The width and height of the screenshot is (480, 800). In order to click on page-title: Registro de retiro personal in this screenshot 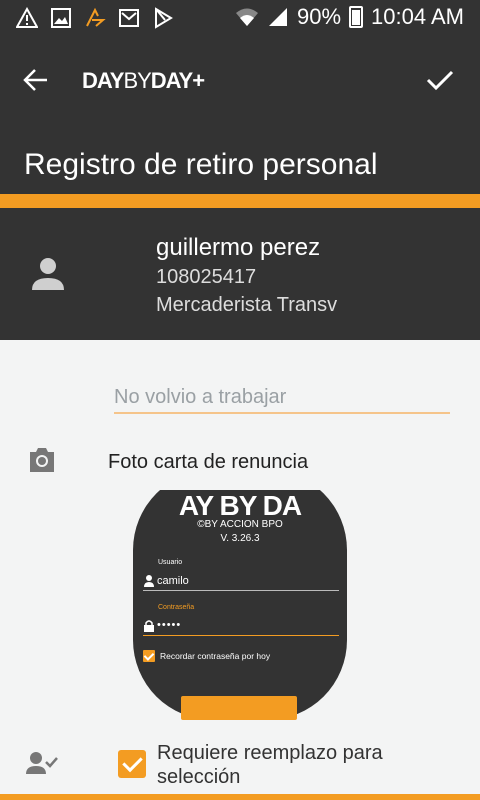, I will do `click(201, 164)`.